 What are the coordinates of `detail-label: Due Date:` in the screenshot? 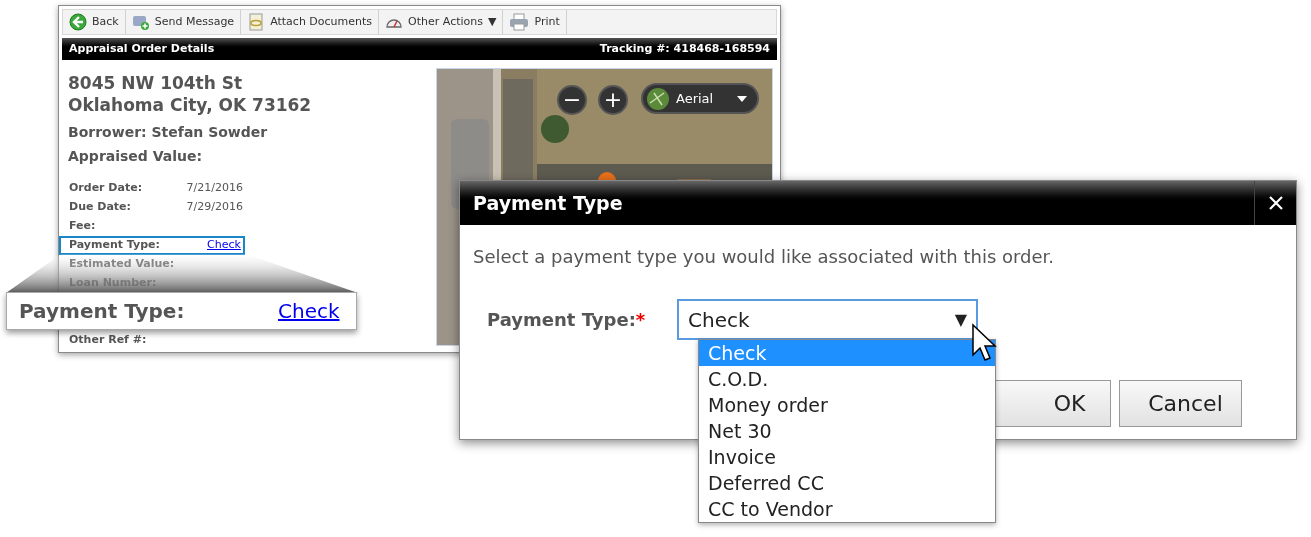 It's located at (100, 207).